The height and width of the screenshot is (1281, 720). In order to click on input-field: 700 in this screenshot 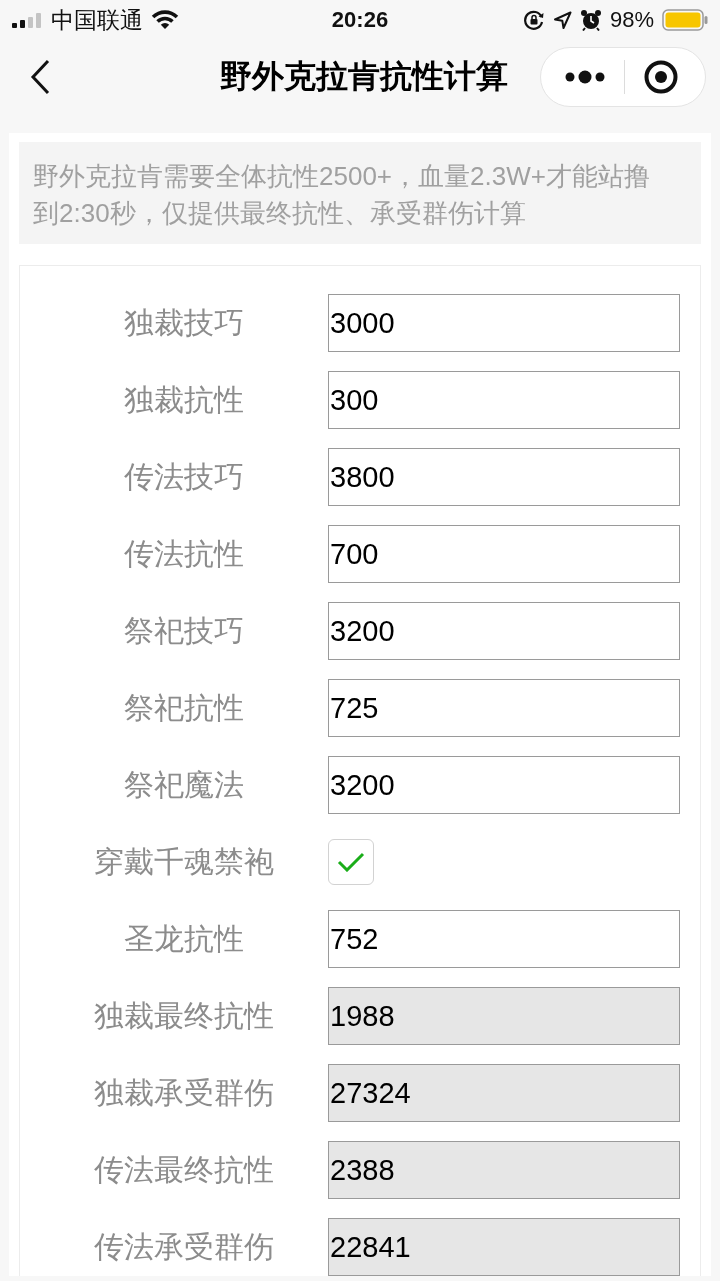, I will do `click(504, 554)`.